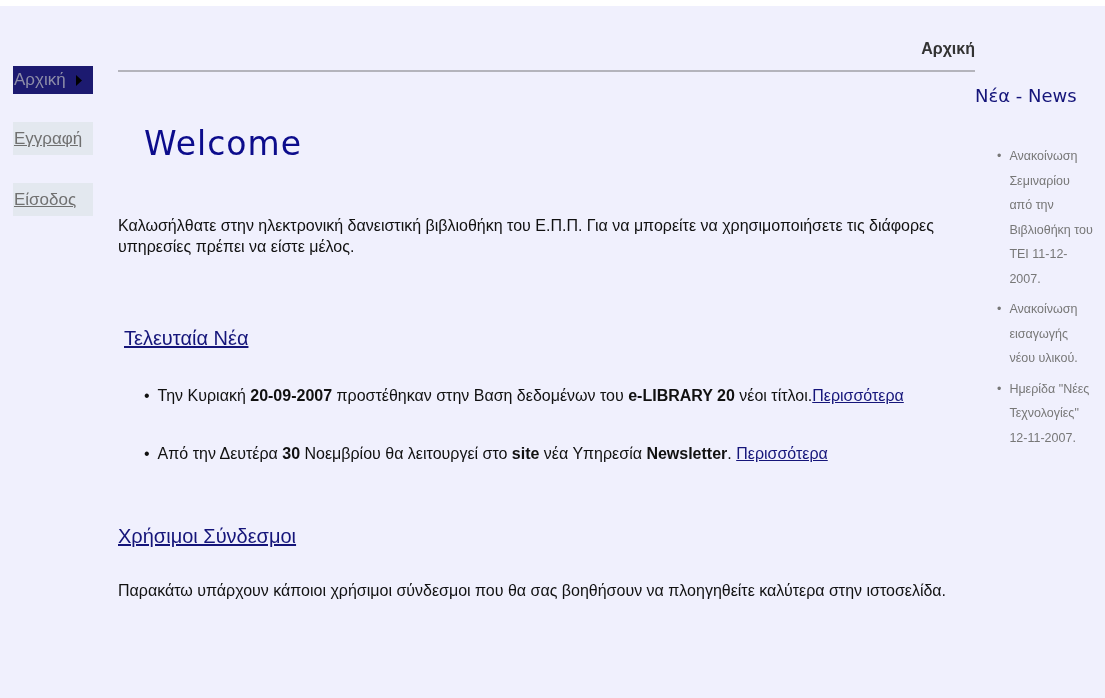 This screenshot has height=698, width=1105. I want to click on useful-links-link: Χρήσιμοι Σύνδεσμοι, so click(207, 536).